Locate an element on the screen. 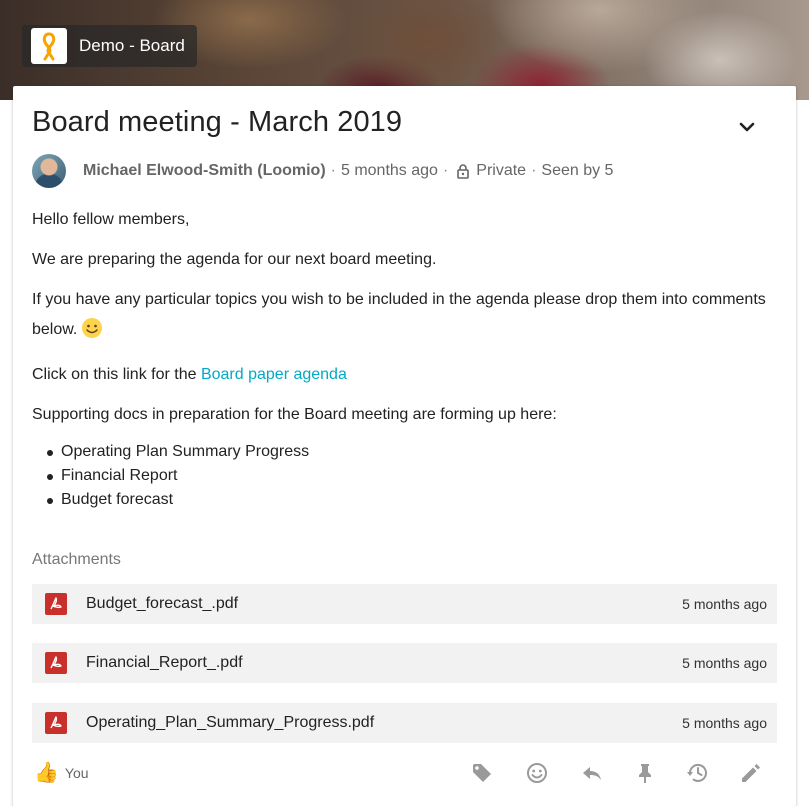 This screenshot has width=809, height=806. pin-icon is located at coordinates (645, 773).